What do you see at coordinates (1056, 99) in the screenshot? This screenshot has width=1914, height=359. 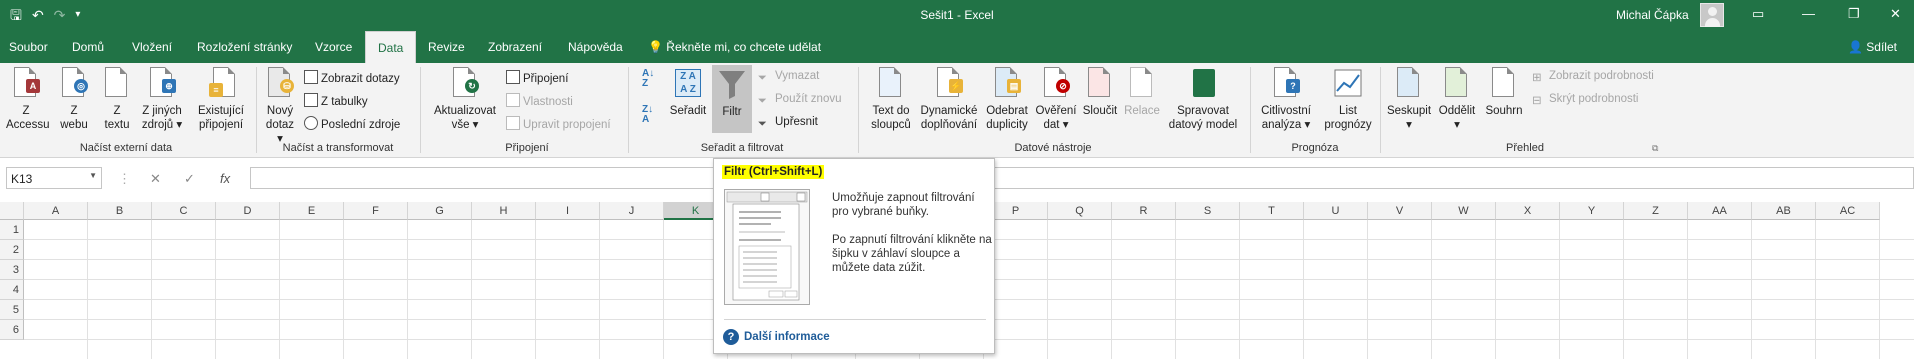 I see `data-validation-button: ⊘ Ověření dat ▾` at bounding box center [1056, 99].